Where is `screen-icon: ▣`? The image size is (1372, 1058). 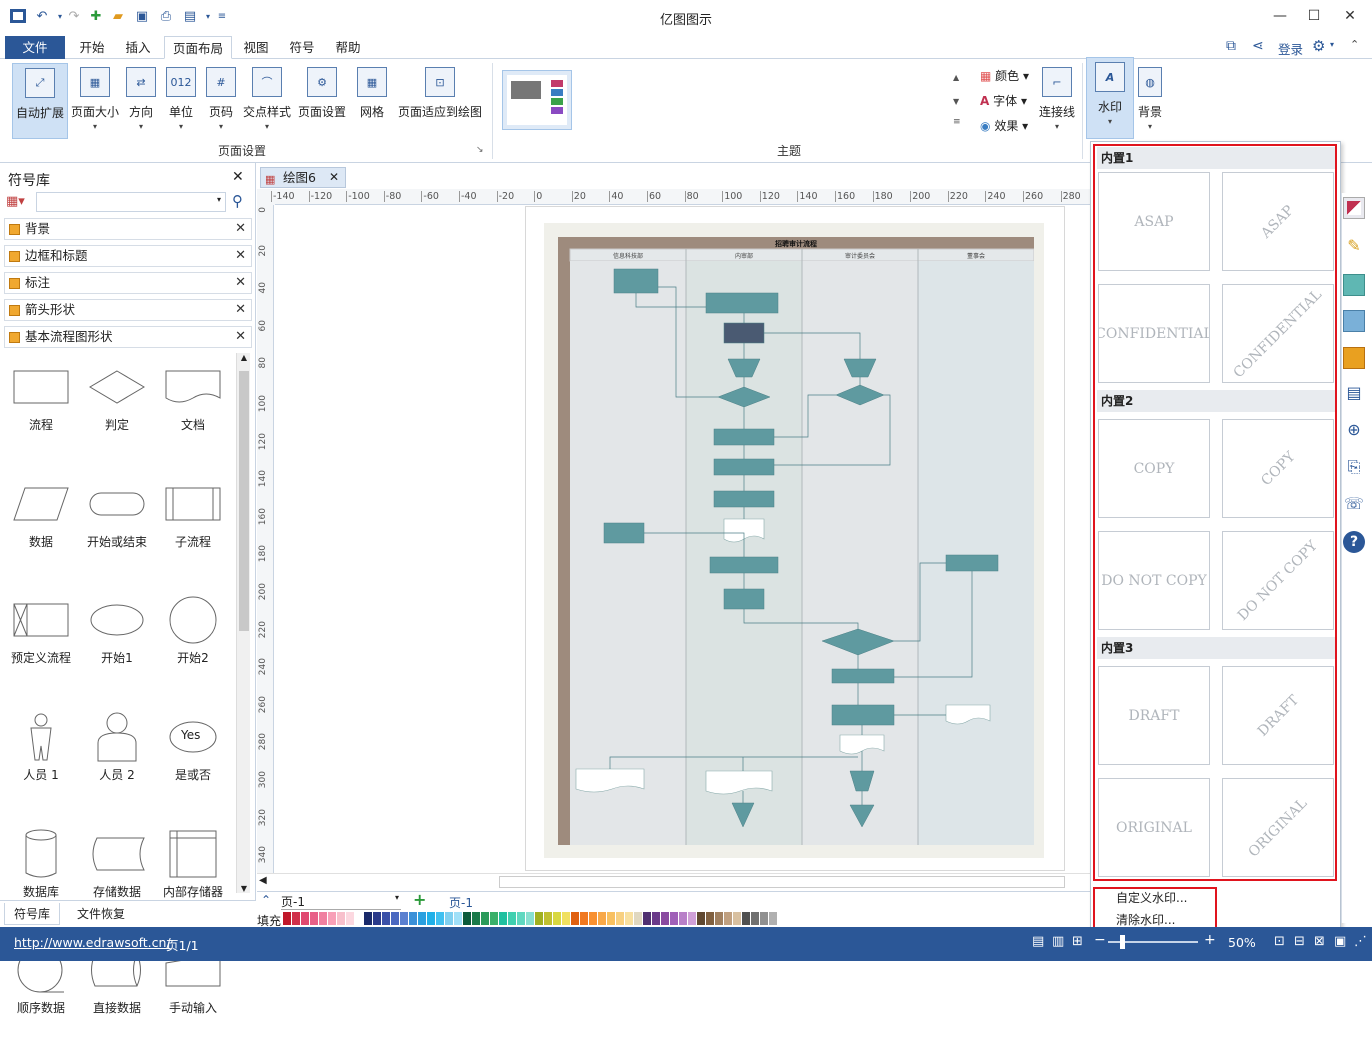 screen-icon: ▣ is located at coordinates (1340, 941).